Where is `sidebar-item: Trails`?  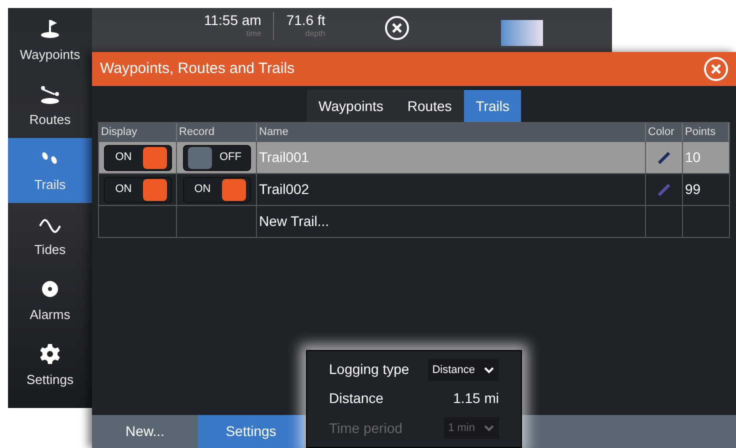 sidebar-item: Trails is located at coordinates (50, 170).